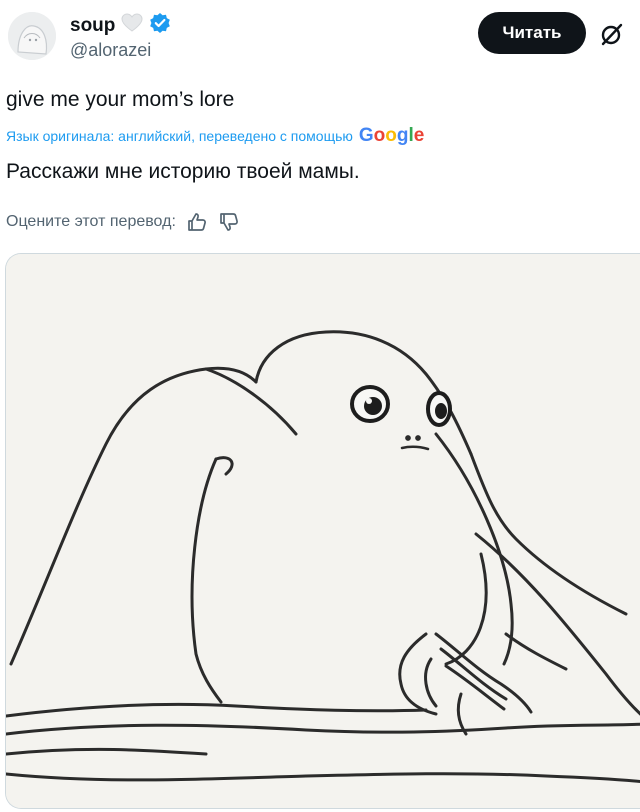 The width and height of the screenshot is (640, 812). Describe the element at coordinates (366, 135) in the screenshot. I see `google-logo-letter: G` at that location.